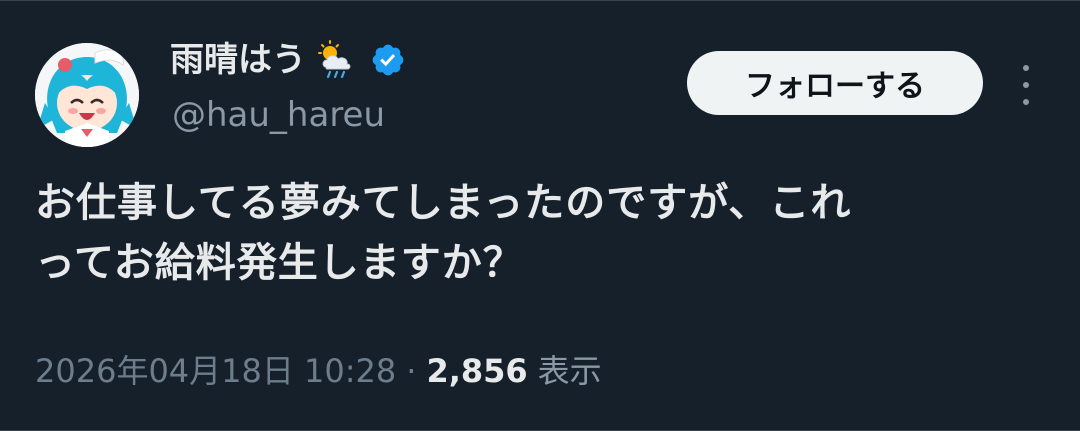 The height and width of the screenshot is (431, 1080). Describe the element at coordinates (238, 60) in the screenshot. I see `author-display-name: 雨晴はう` at that location.